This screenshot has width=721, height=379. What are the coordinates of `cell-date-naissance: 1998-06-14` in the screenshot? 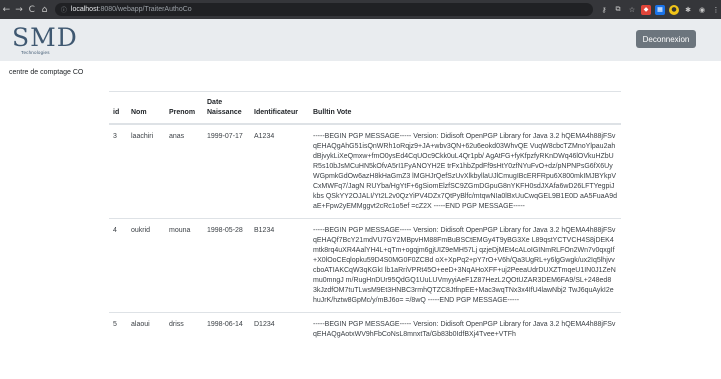 It's located at (226, 329).